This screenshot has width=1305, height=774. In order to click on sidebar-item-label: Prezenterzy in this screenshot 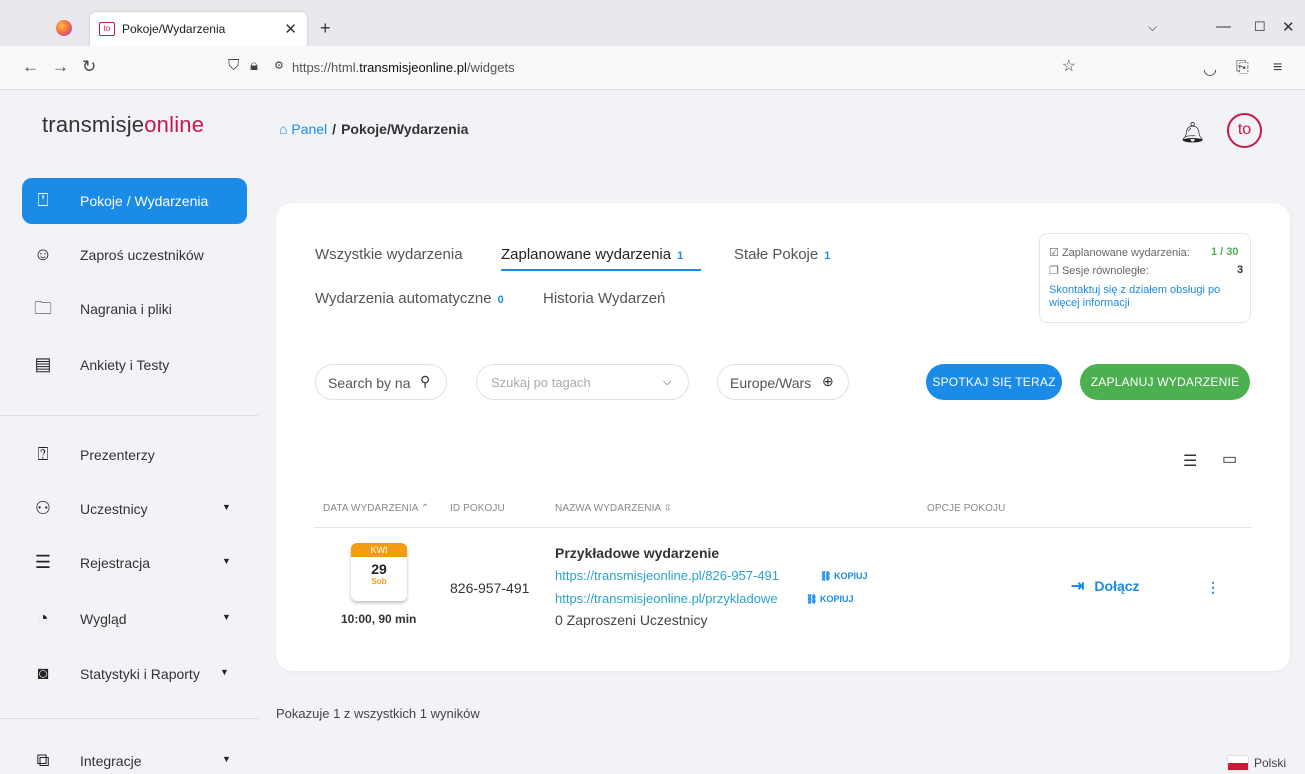, I will do `click(117, 455)`.